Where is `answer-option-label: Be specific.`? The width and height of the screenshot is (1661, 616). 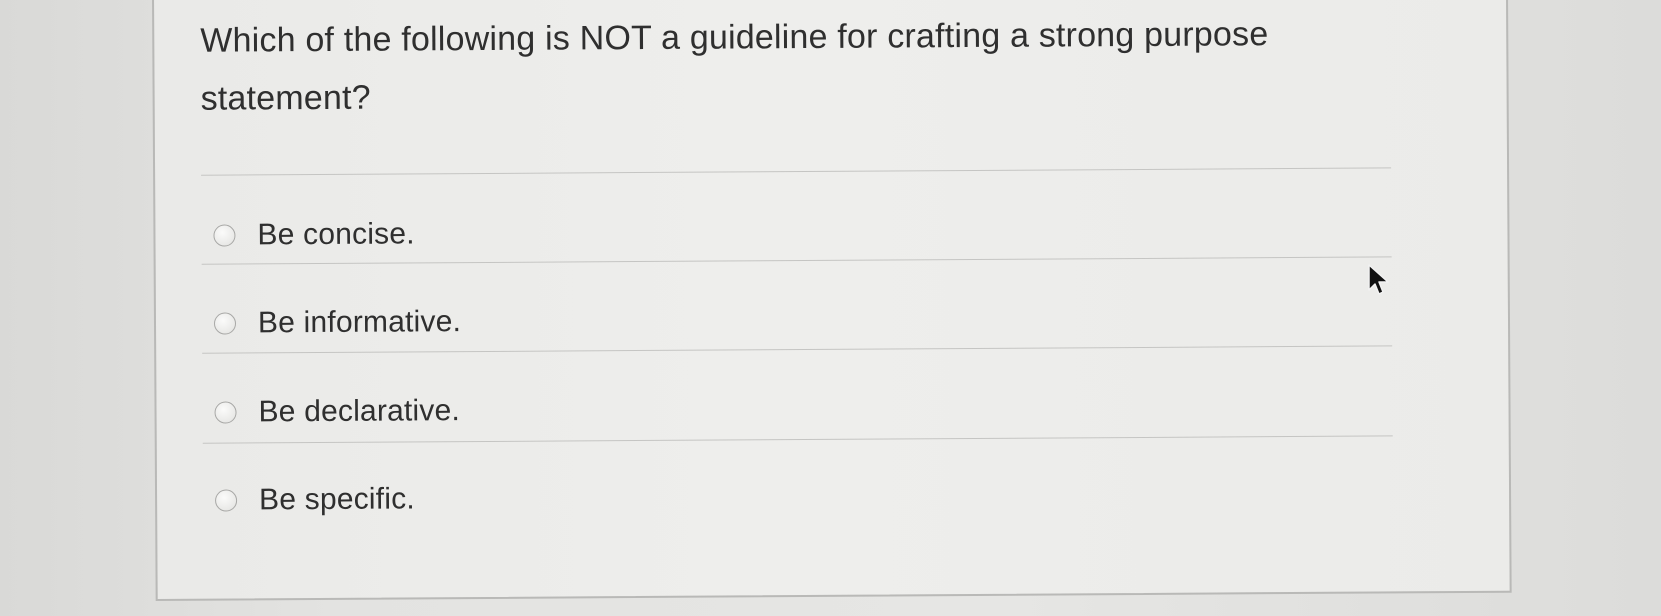
answer-option-label: Be specific. is located at coordinates (336, 499).